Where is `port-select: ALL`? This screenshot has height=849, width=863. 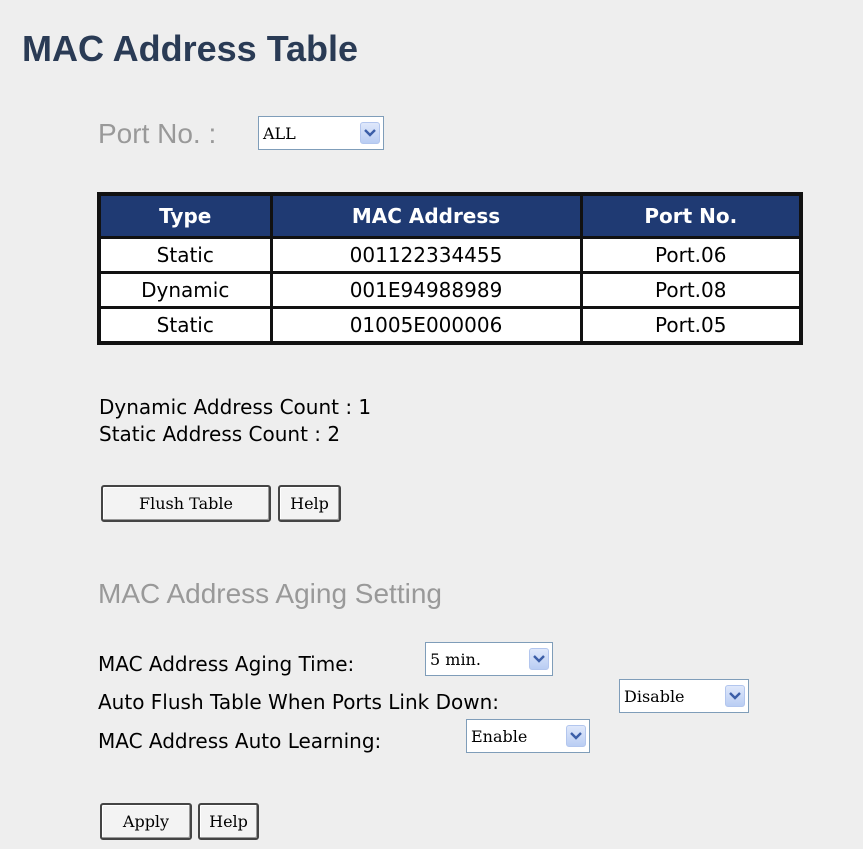 port-select: ALL is located at coordinates (321, 133).